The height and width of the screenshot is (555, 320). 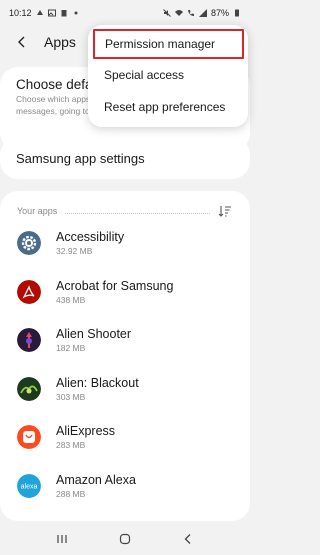 I want to click on app-size: 438 MB, so click(x=71, y=299).